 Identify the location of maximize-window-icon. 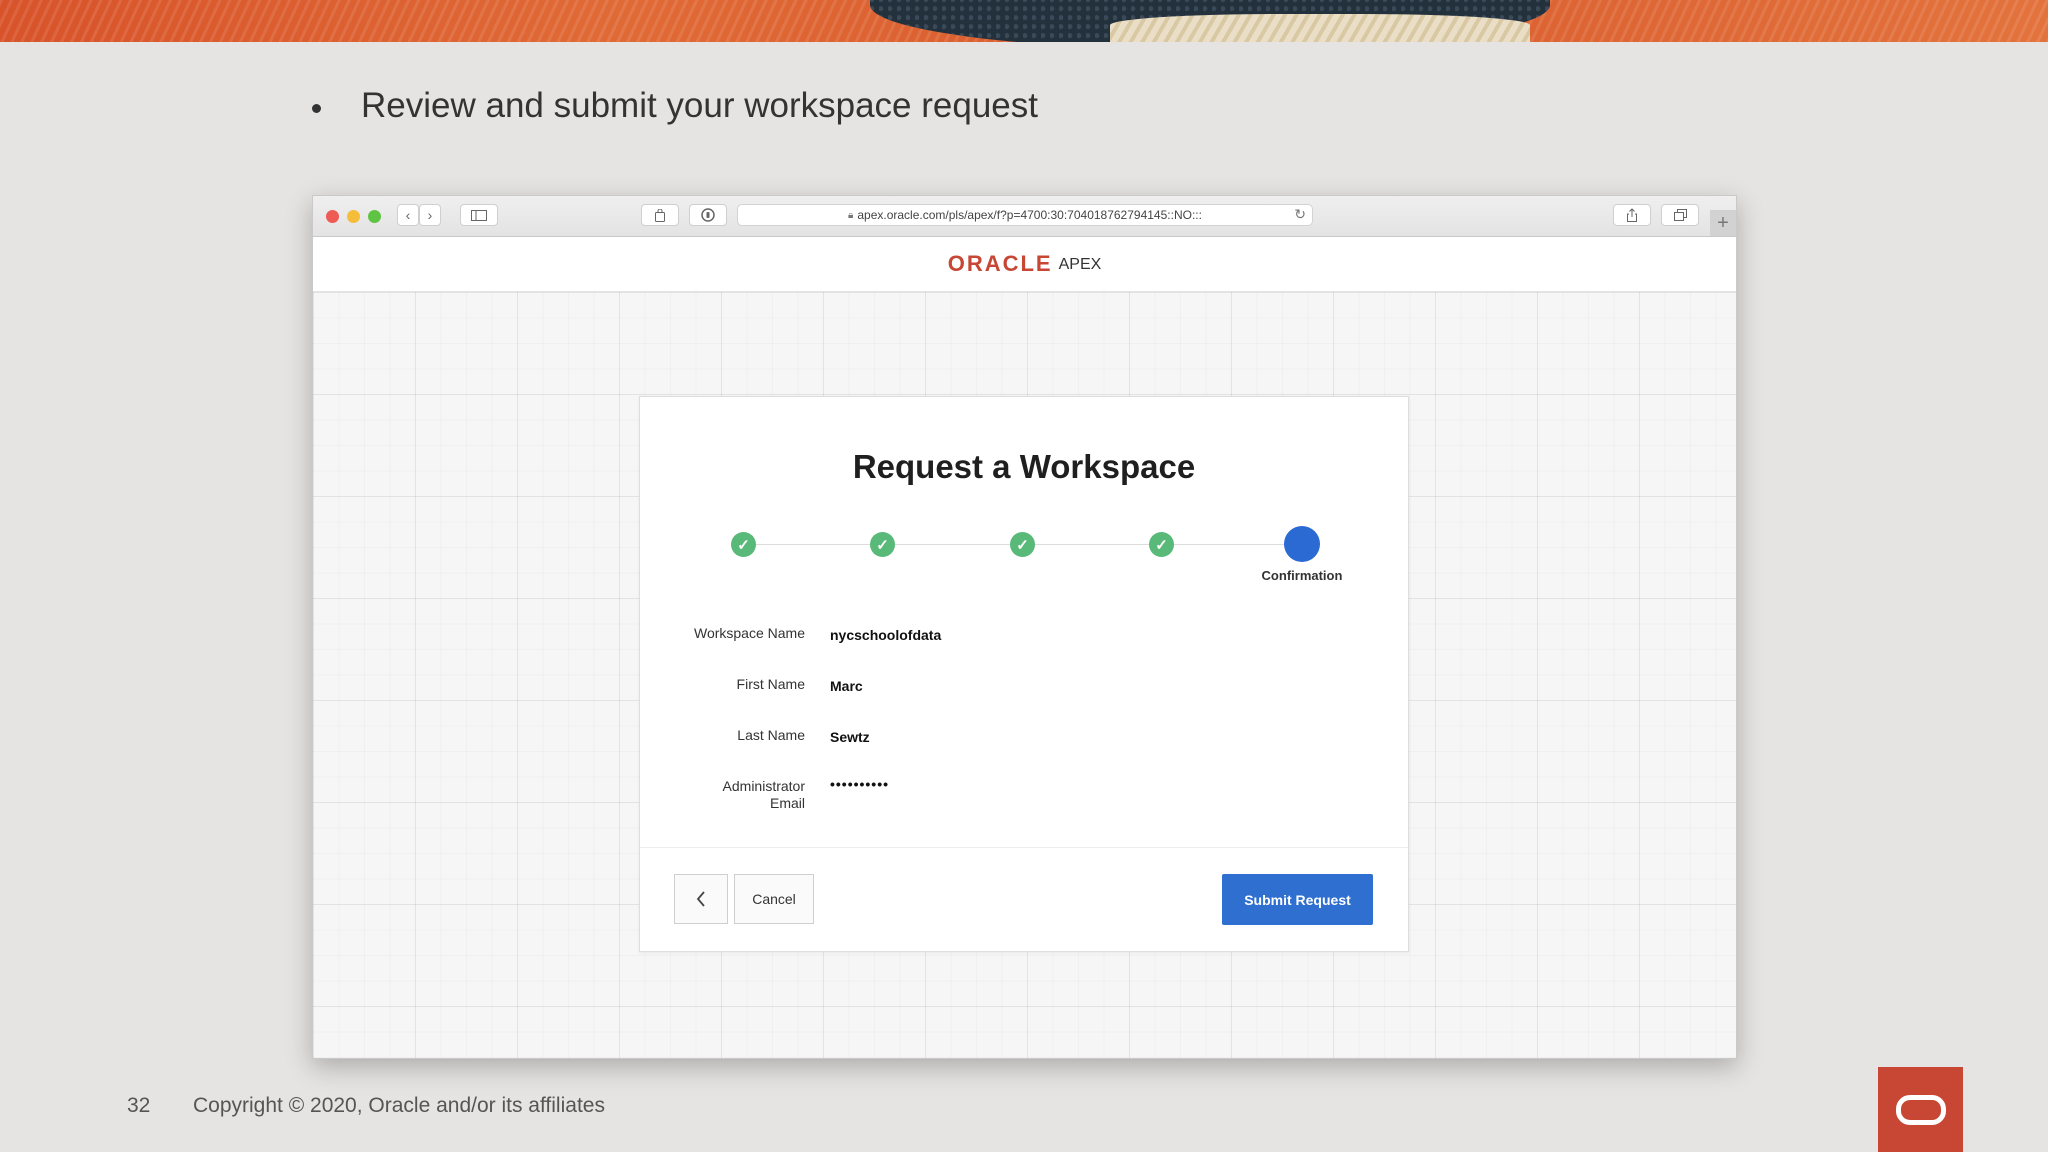
(374, 216).